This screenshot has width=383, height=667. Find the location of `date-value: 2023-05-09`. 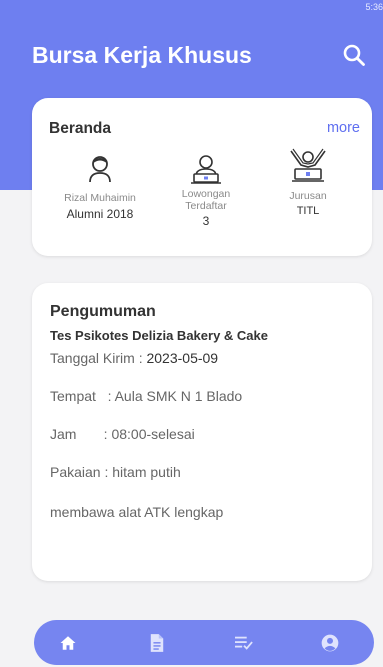

date-value: 2023-05-09 is located at coordinates (182, 358).